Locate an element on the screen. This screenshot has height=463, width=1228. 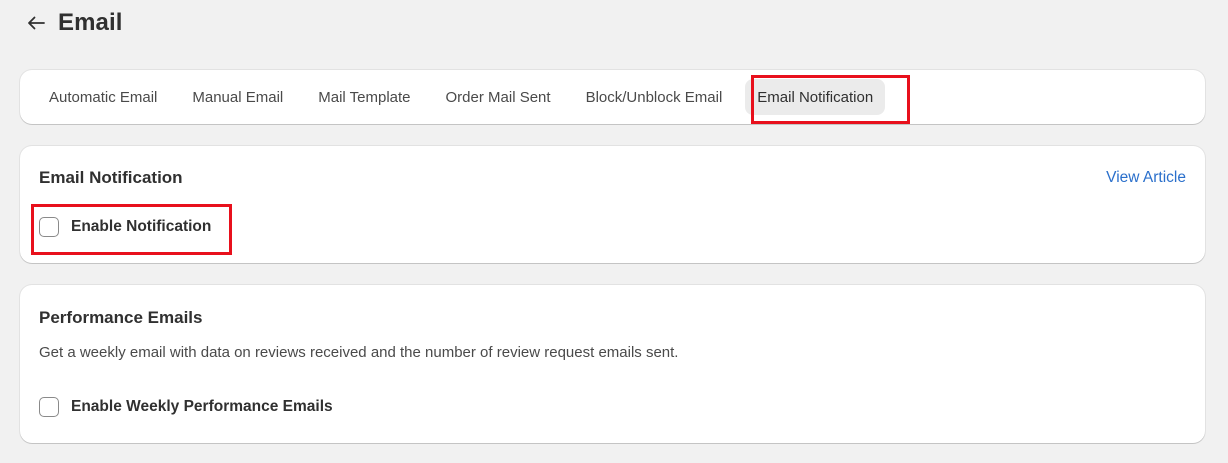
tab-automatic-email: Automatic Email is located at coordinates (103, 97).